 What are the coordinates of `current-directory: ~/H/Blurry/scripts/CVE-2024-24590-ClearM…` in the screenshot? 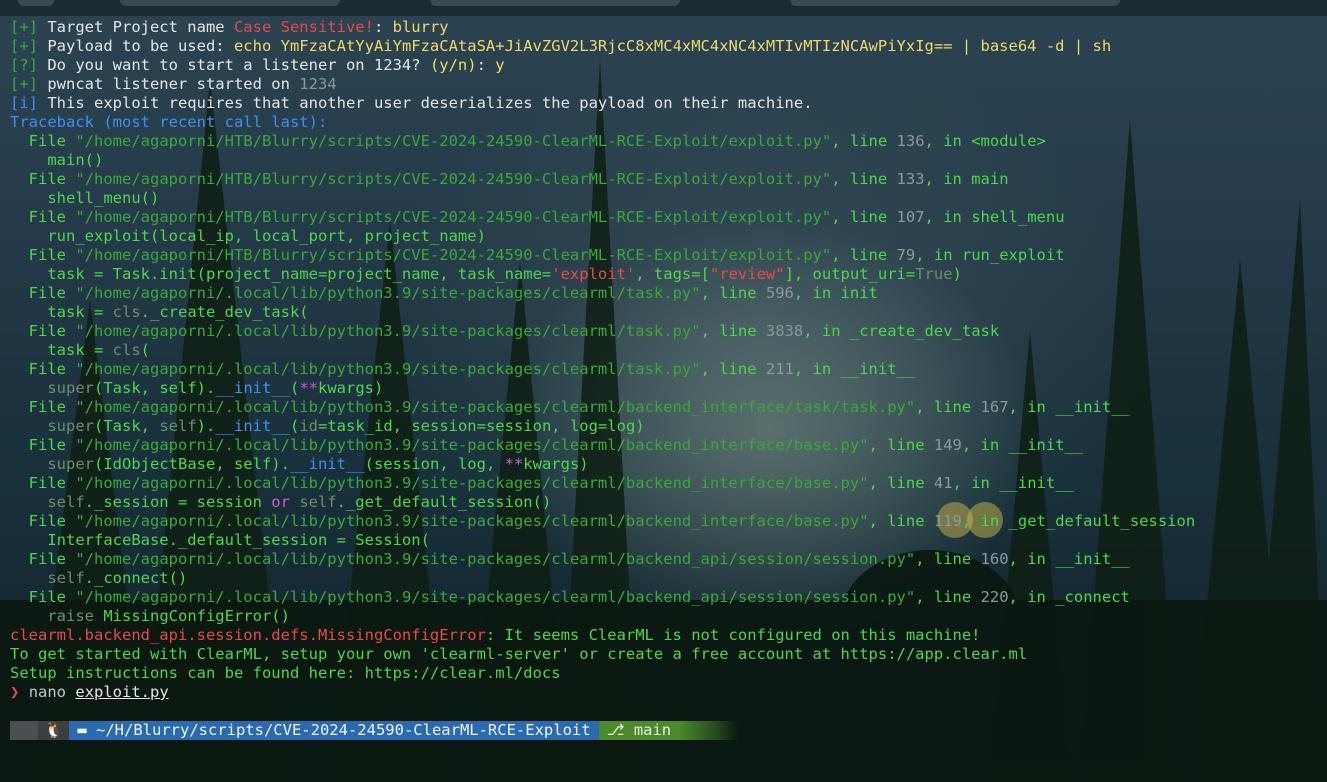 It's located at (343, 730).